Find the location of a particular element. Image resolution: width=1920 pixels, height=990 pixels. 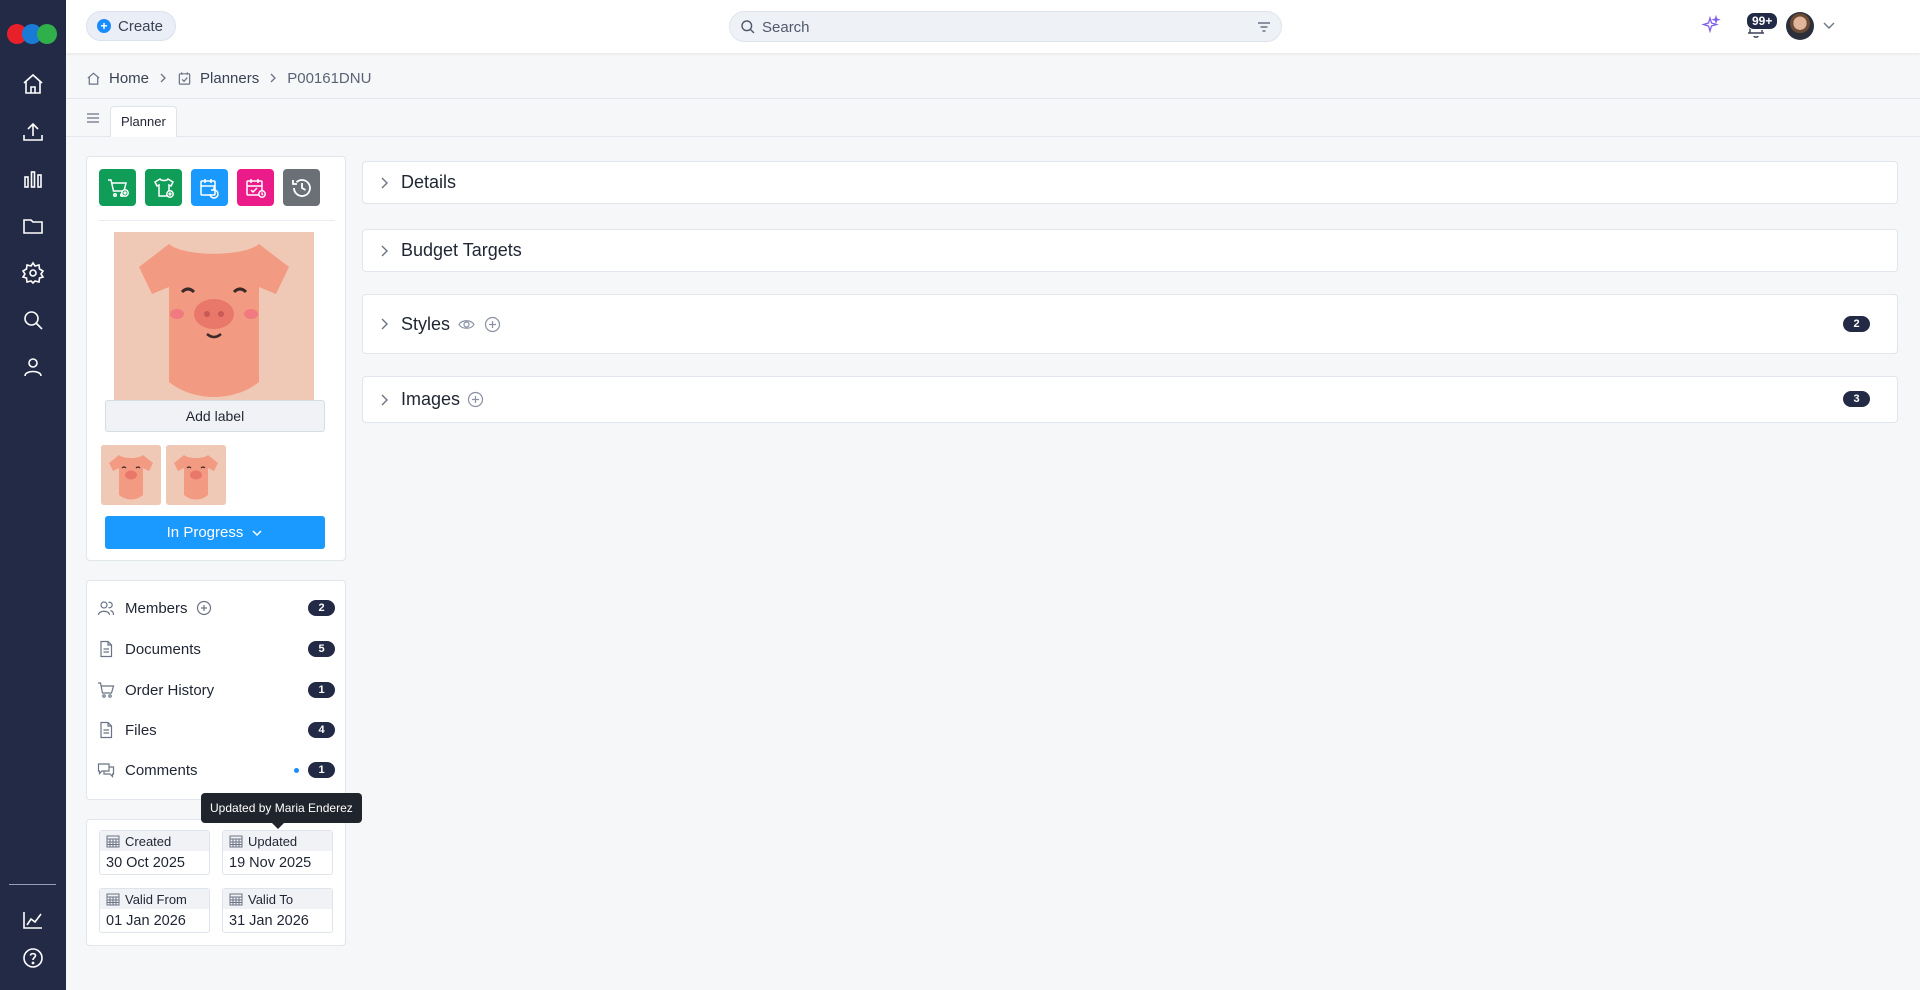

calendar-check-icon is located at coordinates (255, 188).